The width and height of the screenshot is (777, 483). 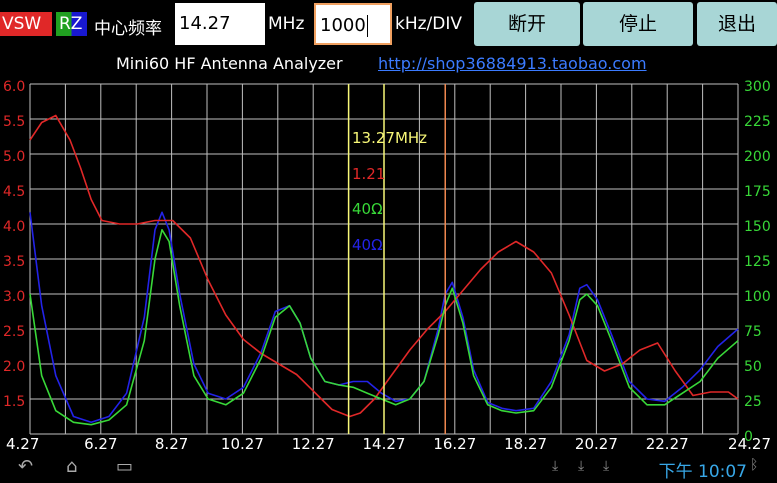 What do you see at coordinates (22, 443) in the screenshot?
I see `x-tick-label: 4.27` at bounding box center [22, 443].